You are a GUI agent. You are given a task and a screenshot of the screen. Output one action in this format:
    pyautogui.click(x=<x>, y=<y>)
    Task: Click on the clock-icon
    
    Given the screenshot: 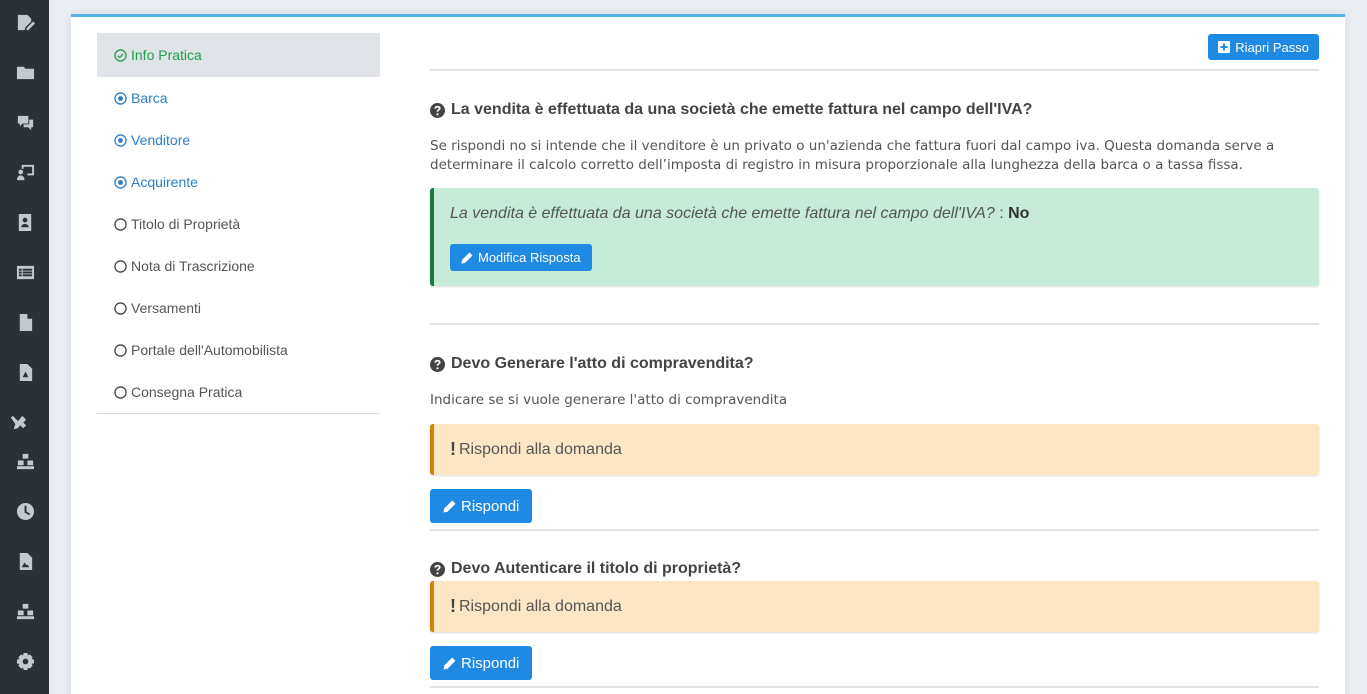 What is the action you would take?
    pyautogui.click(x=25, y=511)
    